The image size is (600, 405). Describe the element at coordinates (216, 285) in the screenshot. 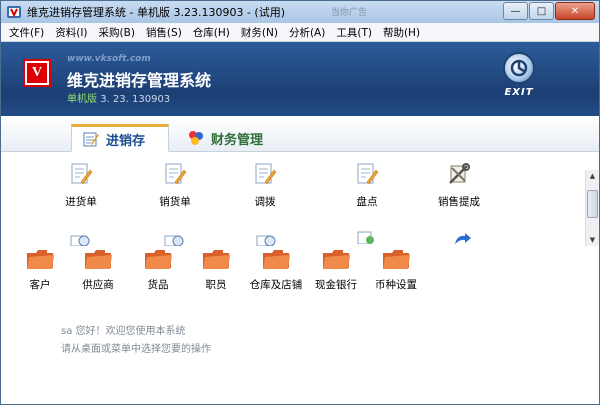

I see `folder-label: 职员` at that location.